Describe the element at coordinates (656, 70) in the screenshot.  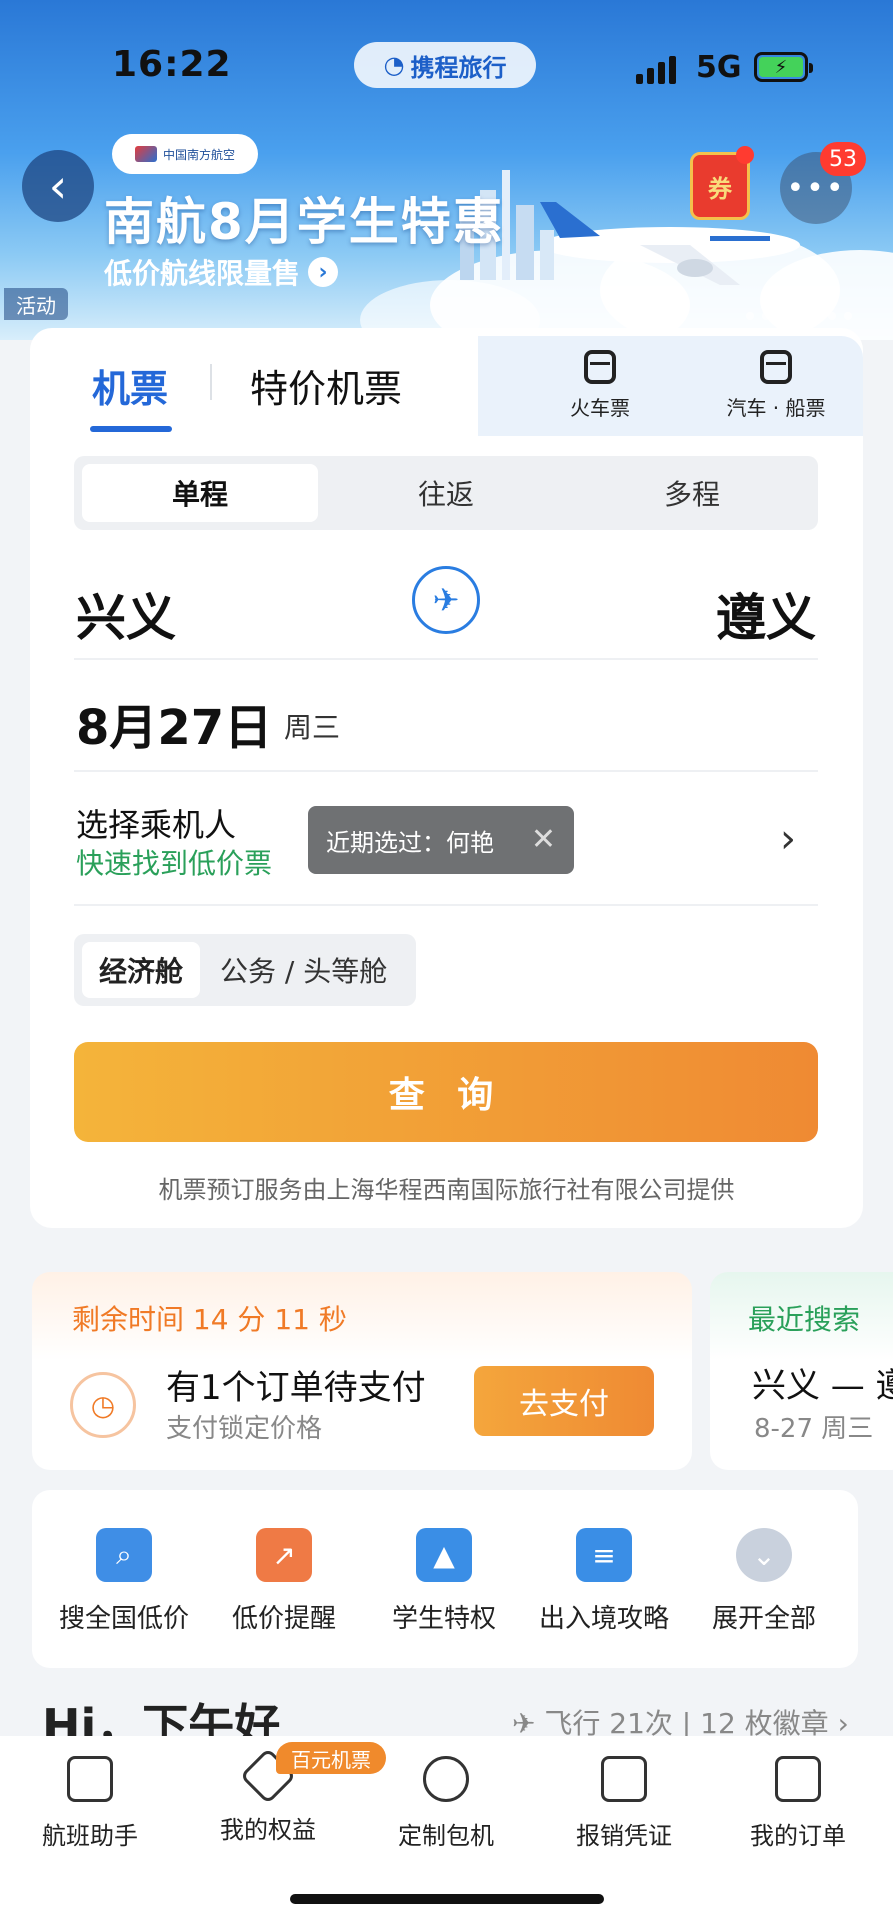
I see `signal-icon` at that location.